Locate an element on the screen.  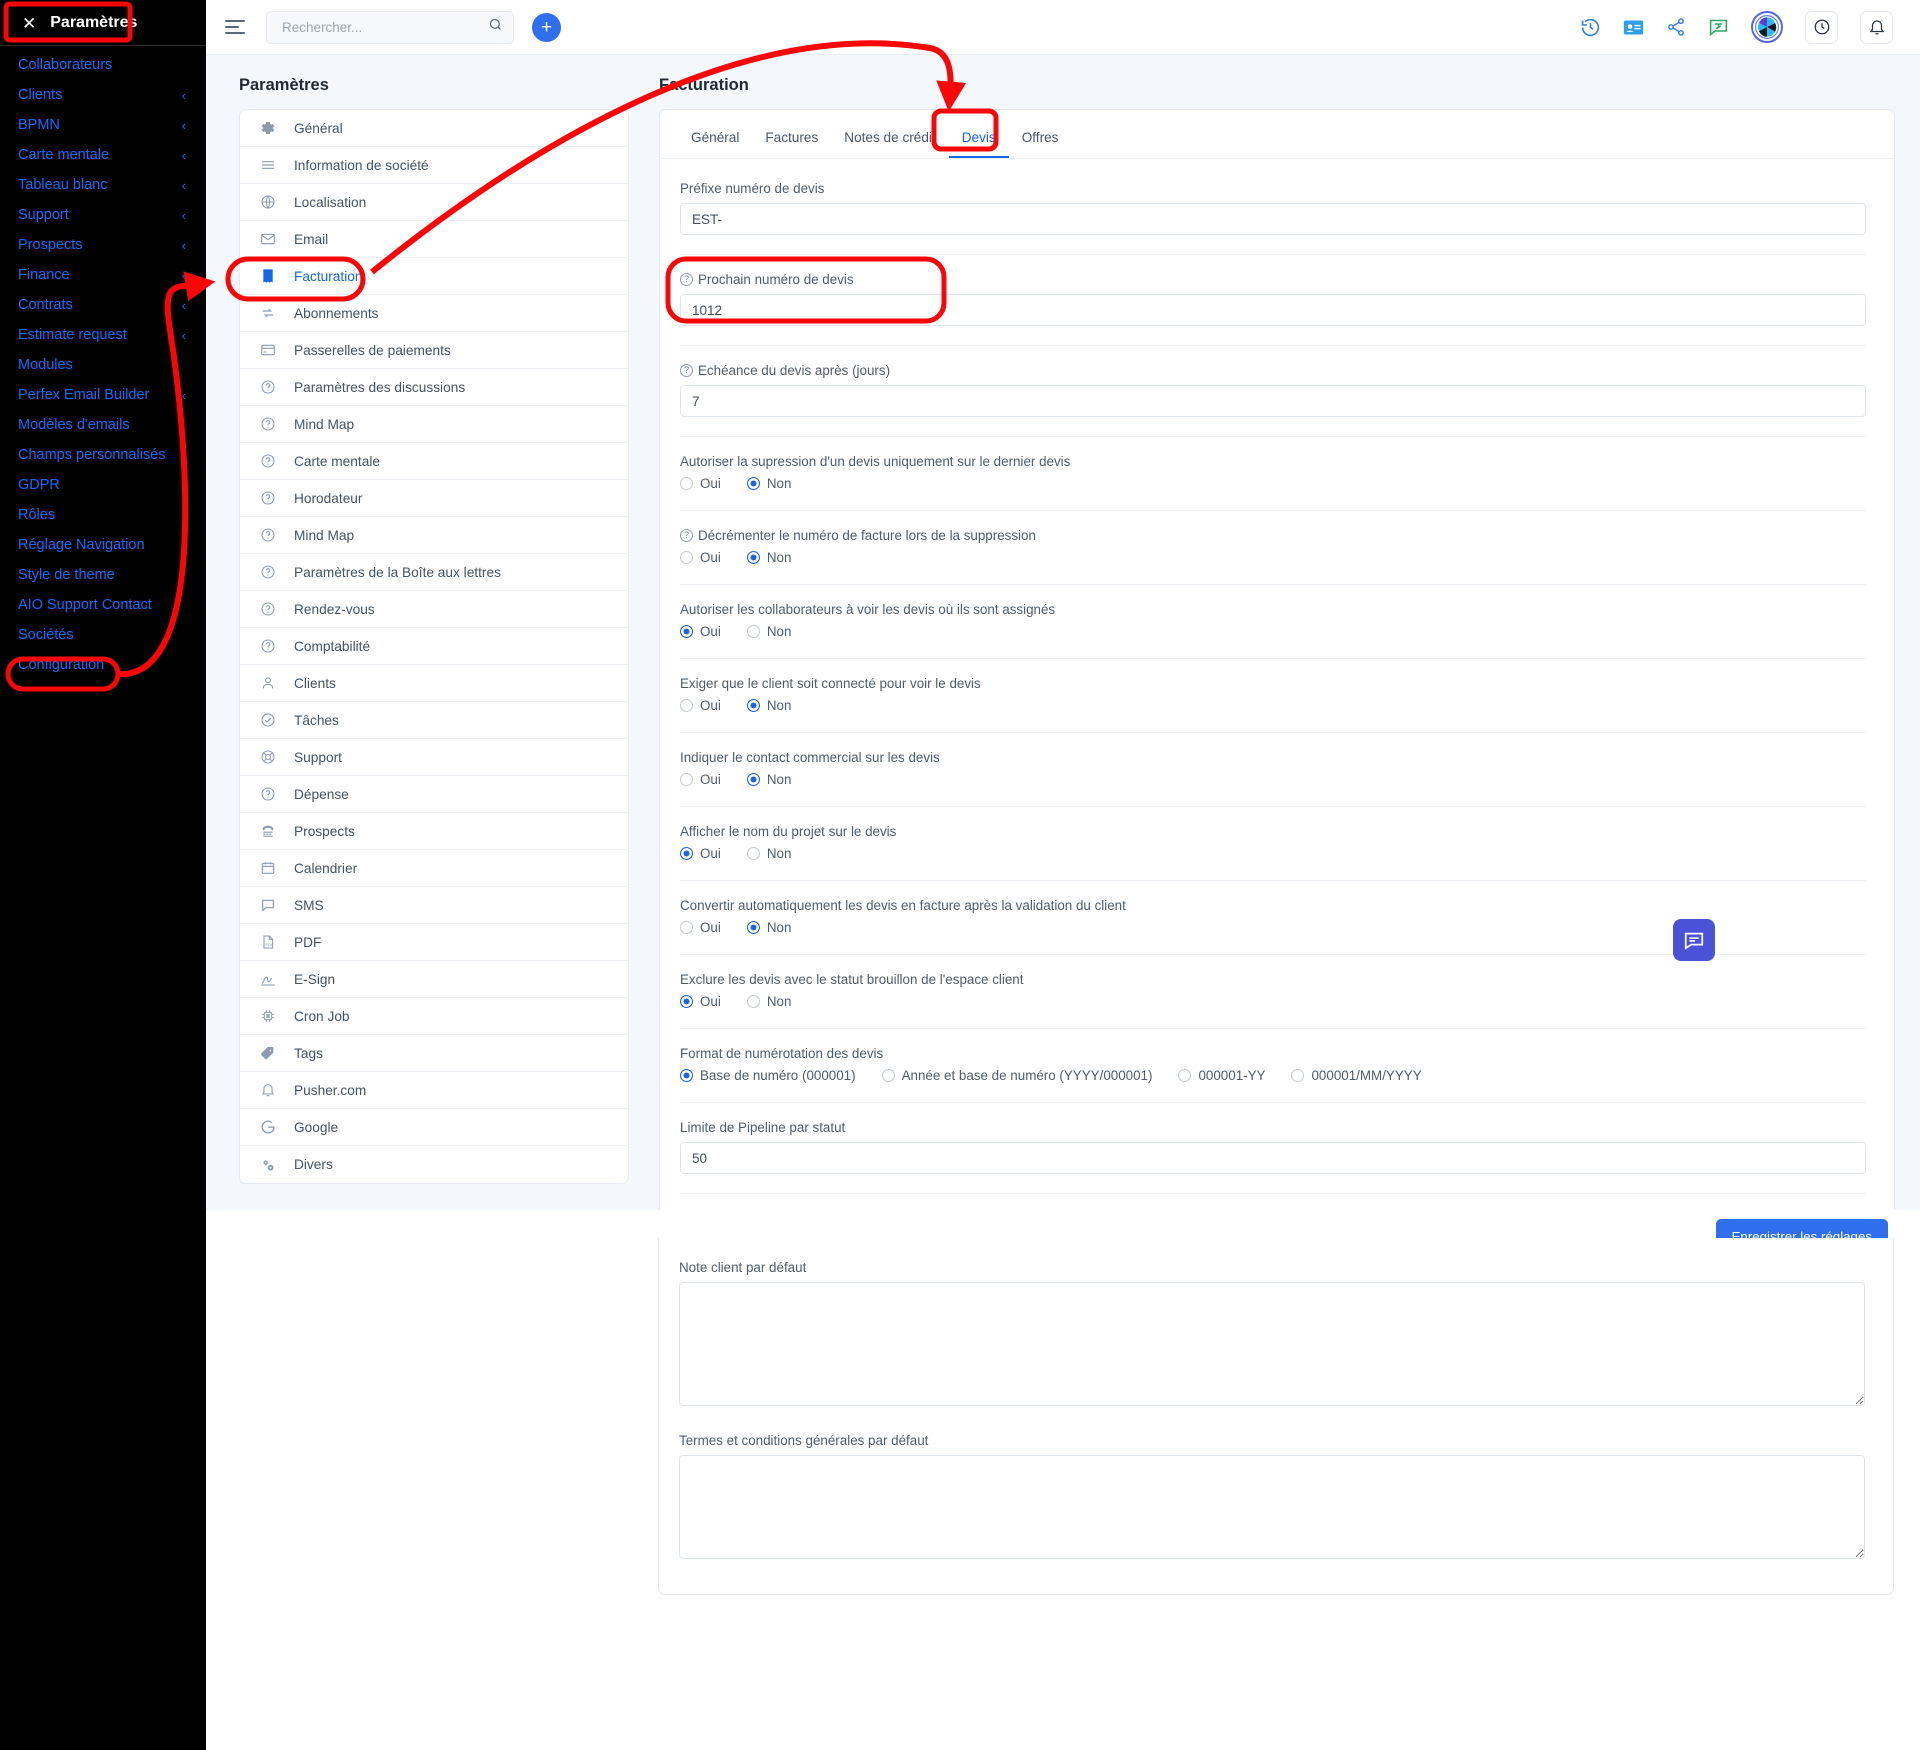
due-days-input is located at coordinates (1273, 401).